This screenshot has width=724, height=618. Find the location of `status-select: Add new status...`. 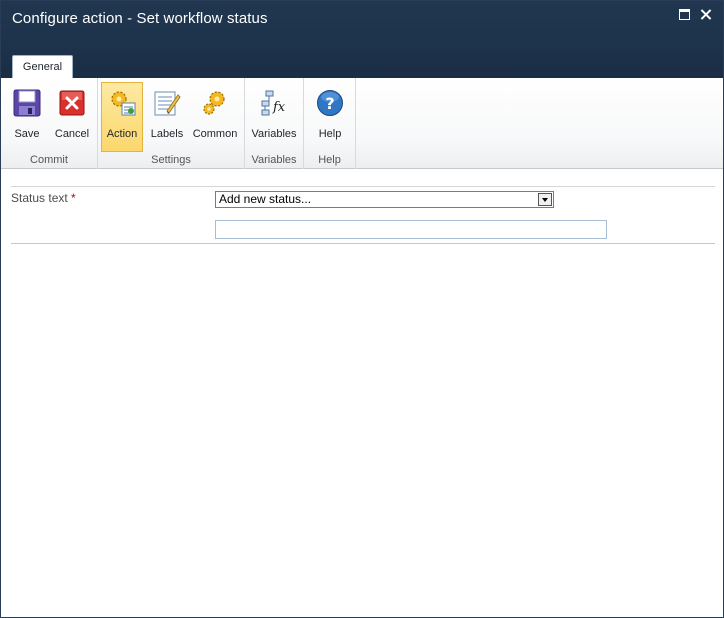

status-select: Add new status... is located at coordinates (384, 199).